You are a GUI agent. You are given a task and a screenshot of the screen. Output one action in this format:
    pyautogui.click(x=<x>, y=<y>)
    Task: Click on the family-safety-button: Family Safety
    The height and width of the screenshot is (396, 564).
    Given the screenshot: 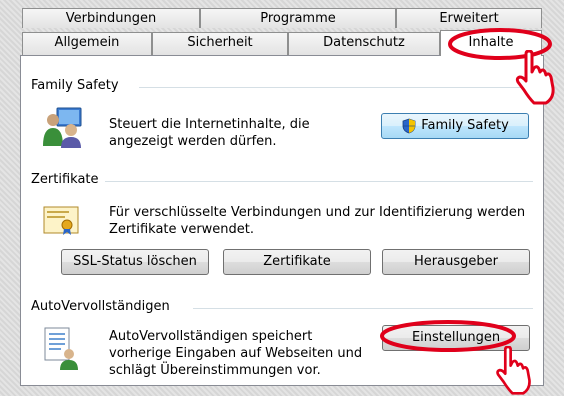 What is the action you would take?
    pyautogui.click(x=455, y=126)
    